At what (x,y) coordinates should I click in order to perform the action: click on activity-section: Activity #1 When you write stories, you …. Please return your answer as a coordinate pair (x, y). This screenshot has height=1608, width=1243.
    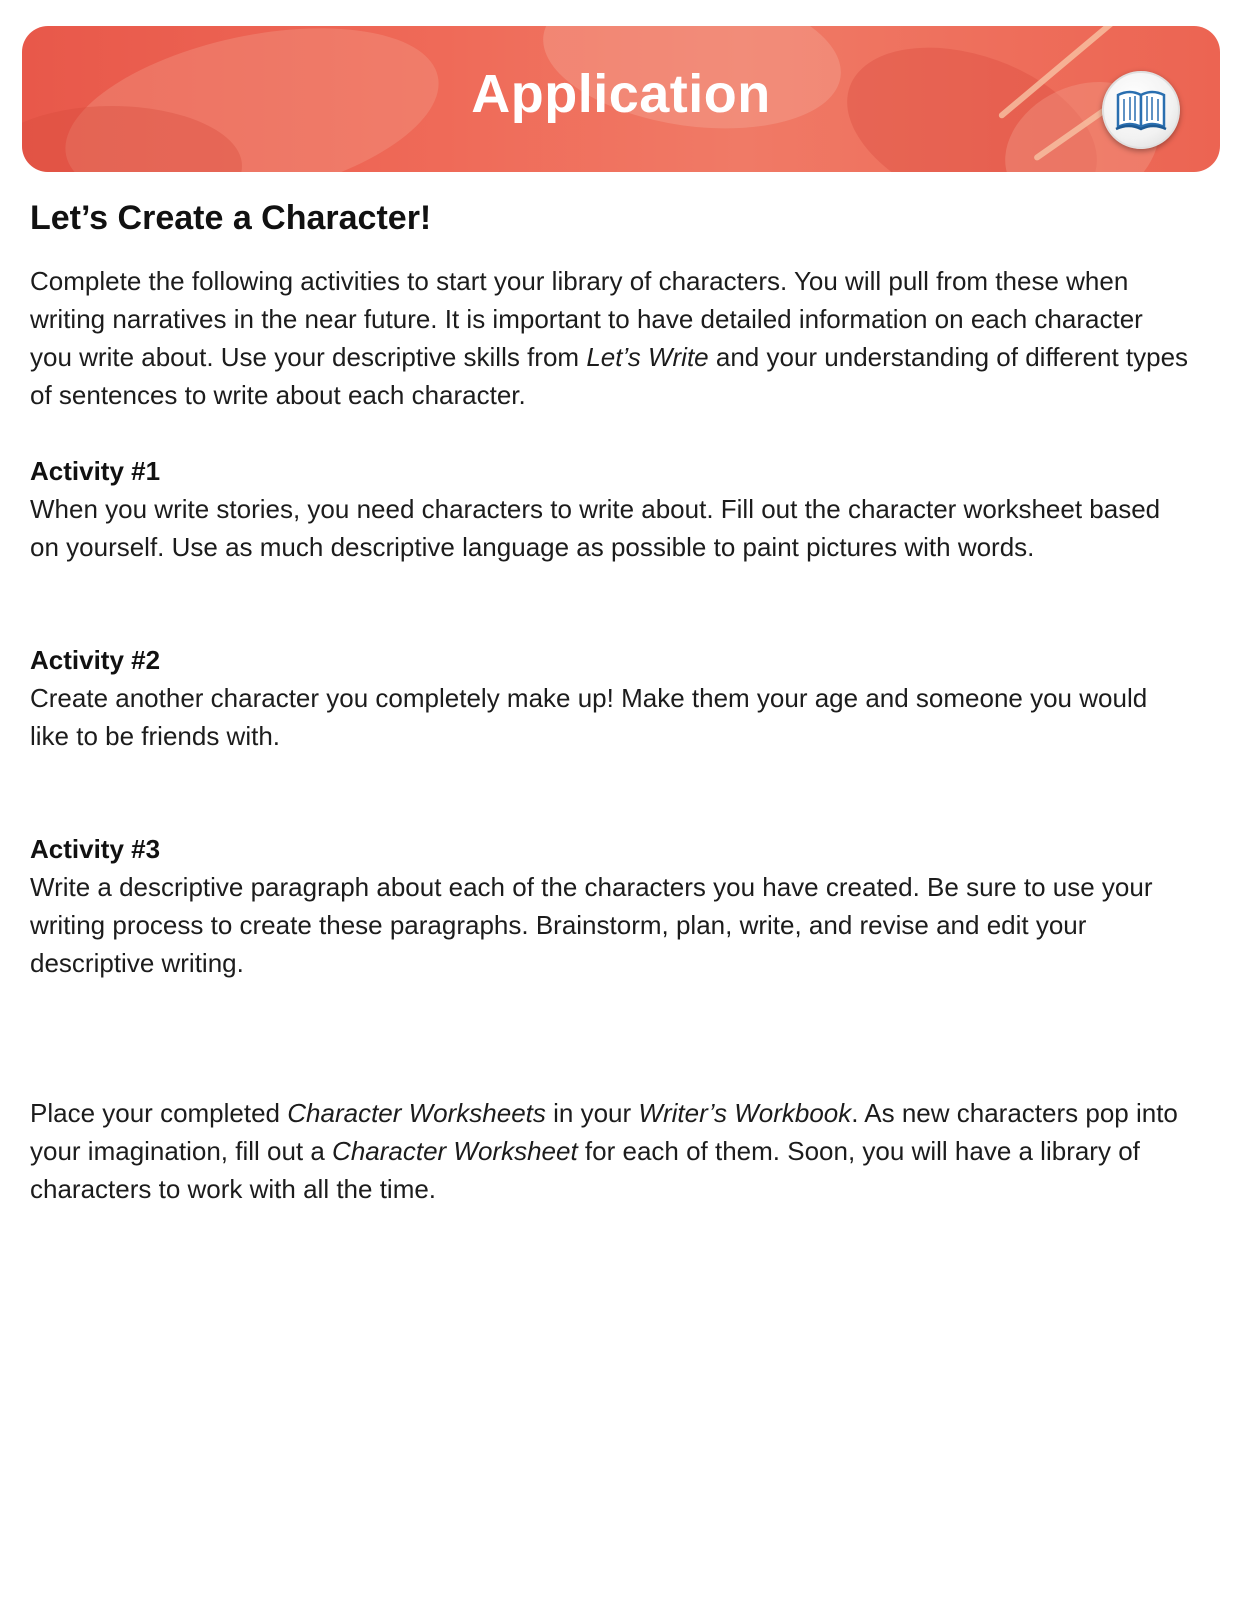
    Looking at the image, I should click on (610, 509).